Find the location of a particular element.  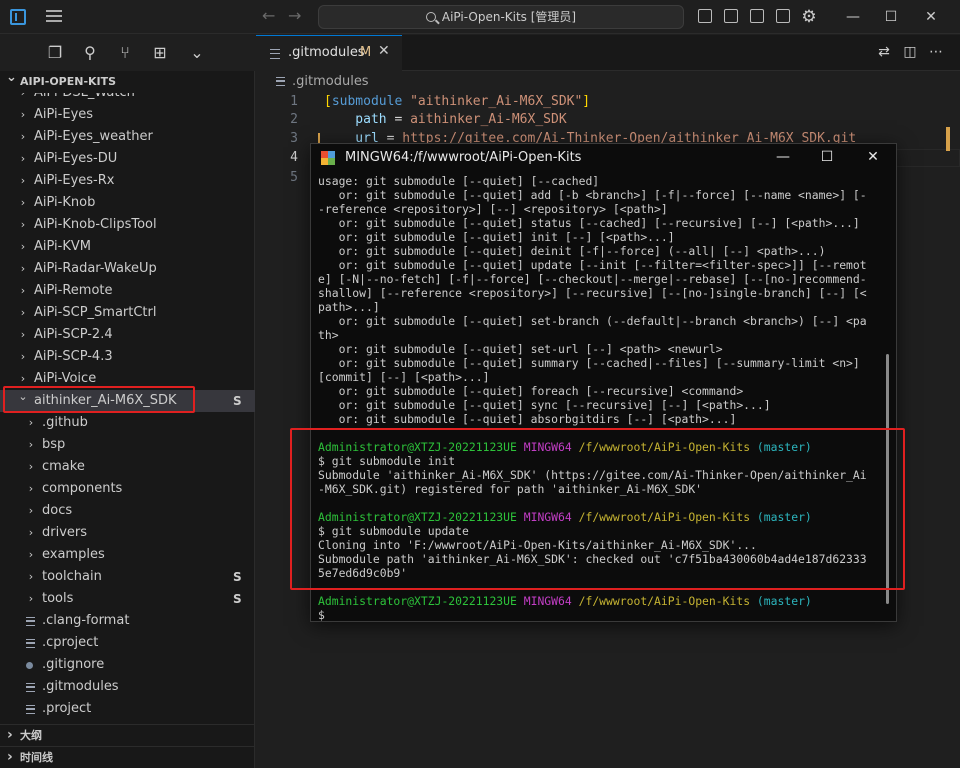

tree-item: › tools S is located at coordinates (127, 599).